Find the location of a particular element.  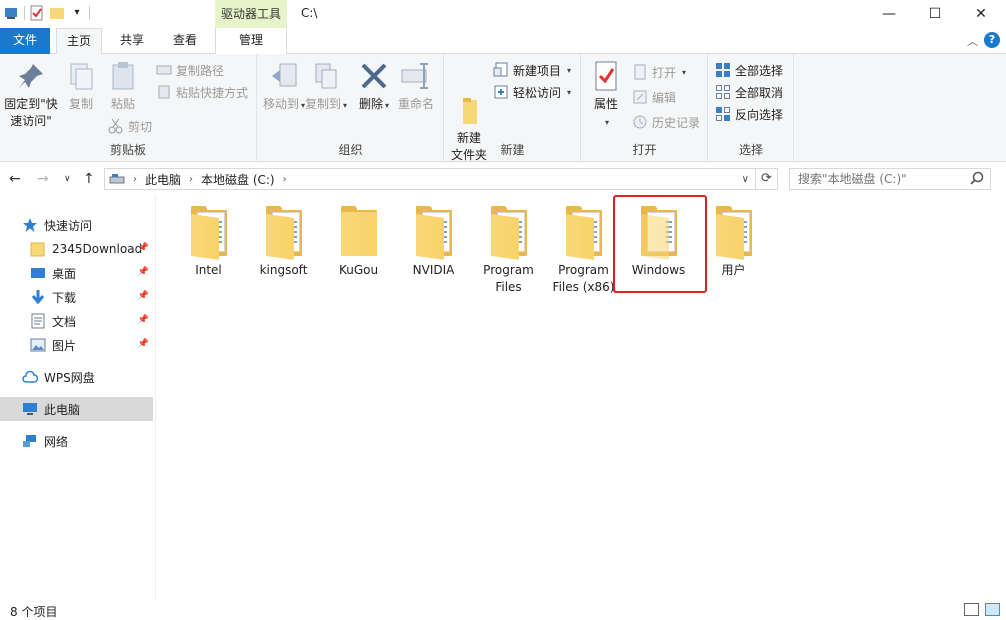

nav-quick-access: 快速访问 is located at coordinates (76, 225).